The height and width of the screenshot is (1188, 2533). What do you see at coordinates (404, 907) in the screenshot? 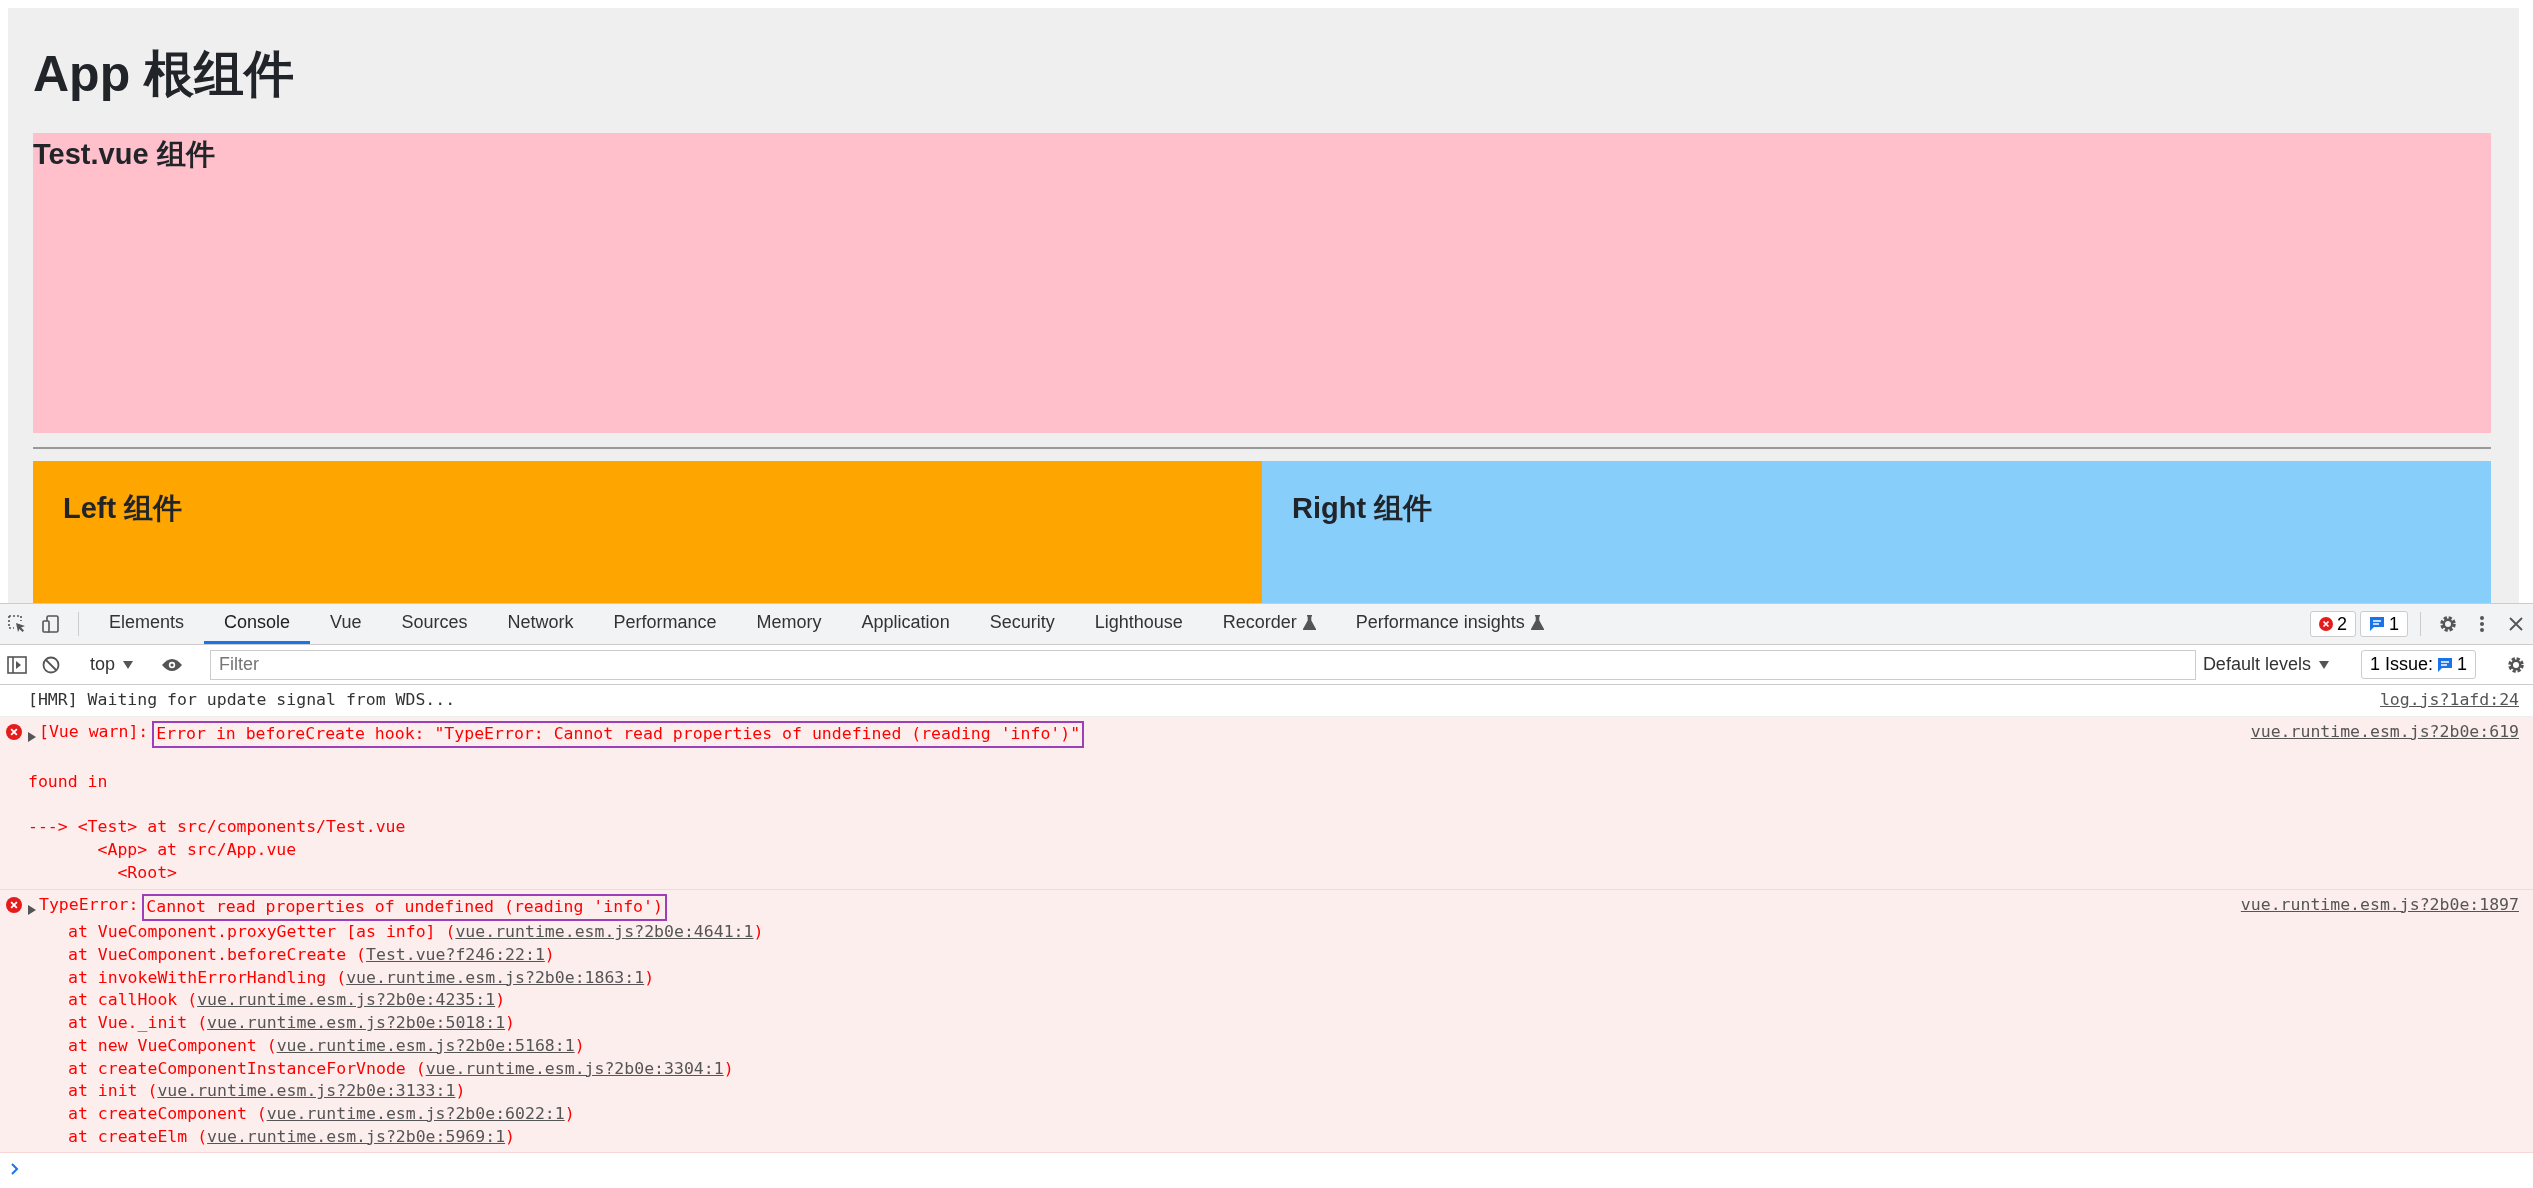
I see `error-message: Cannot read properties of undefined (reading 'info')` at bounding box center [404, 907].